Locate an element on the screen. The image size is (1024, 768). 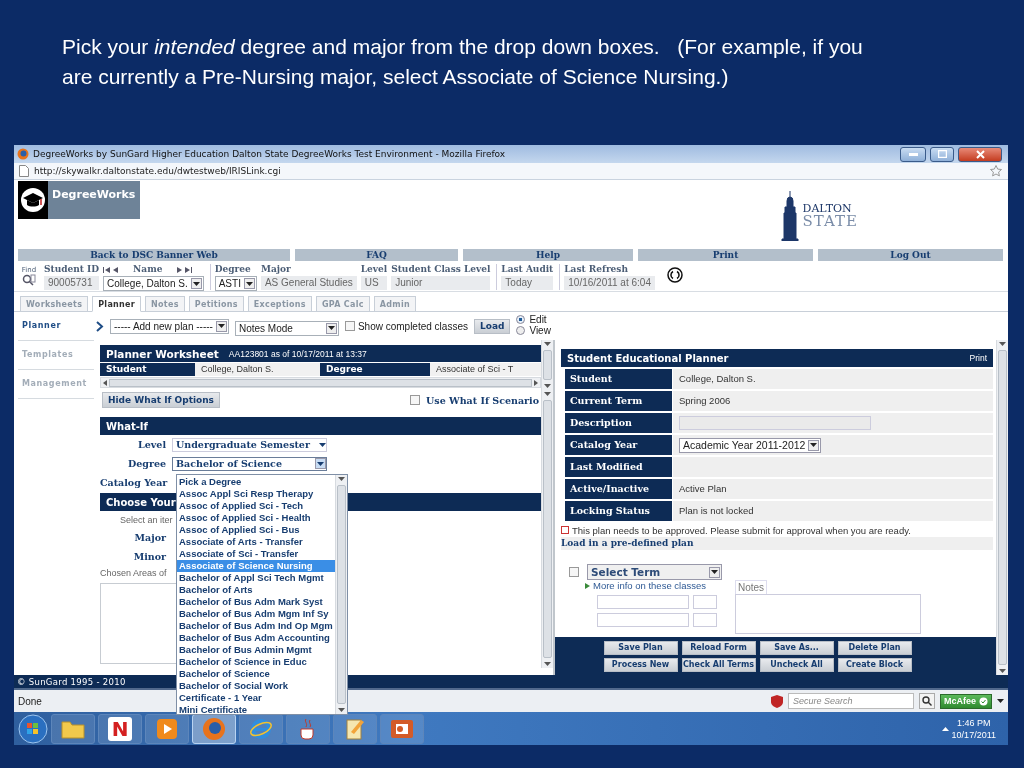
planner-button: Reload Form is located at coordinates (718, 647).